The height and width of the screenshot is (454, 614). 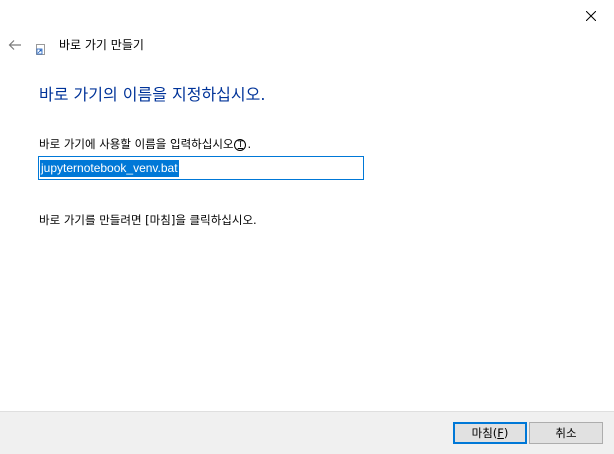 I want to click on finish-button: 마침(F), so click(x=490, y=433).